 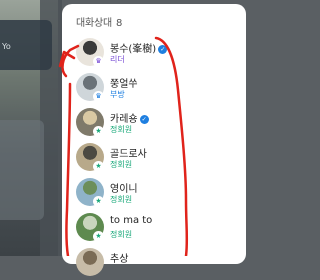 I want to click on member-name: to ma to, so click(x=131, y=220).